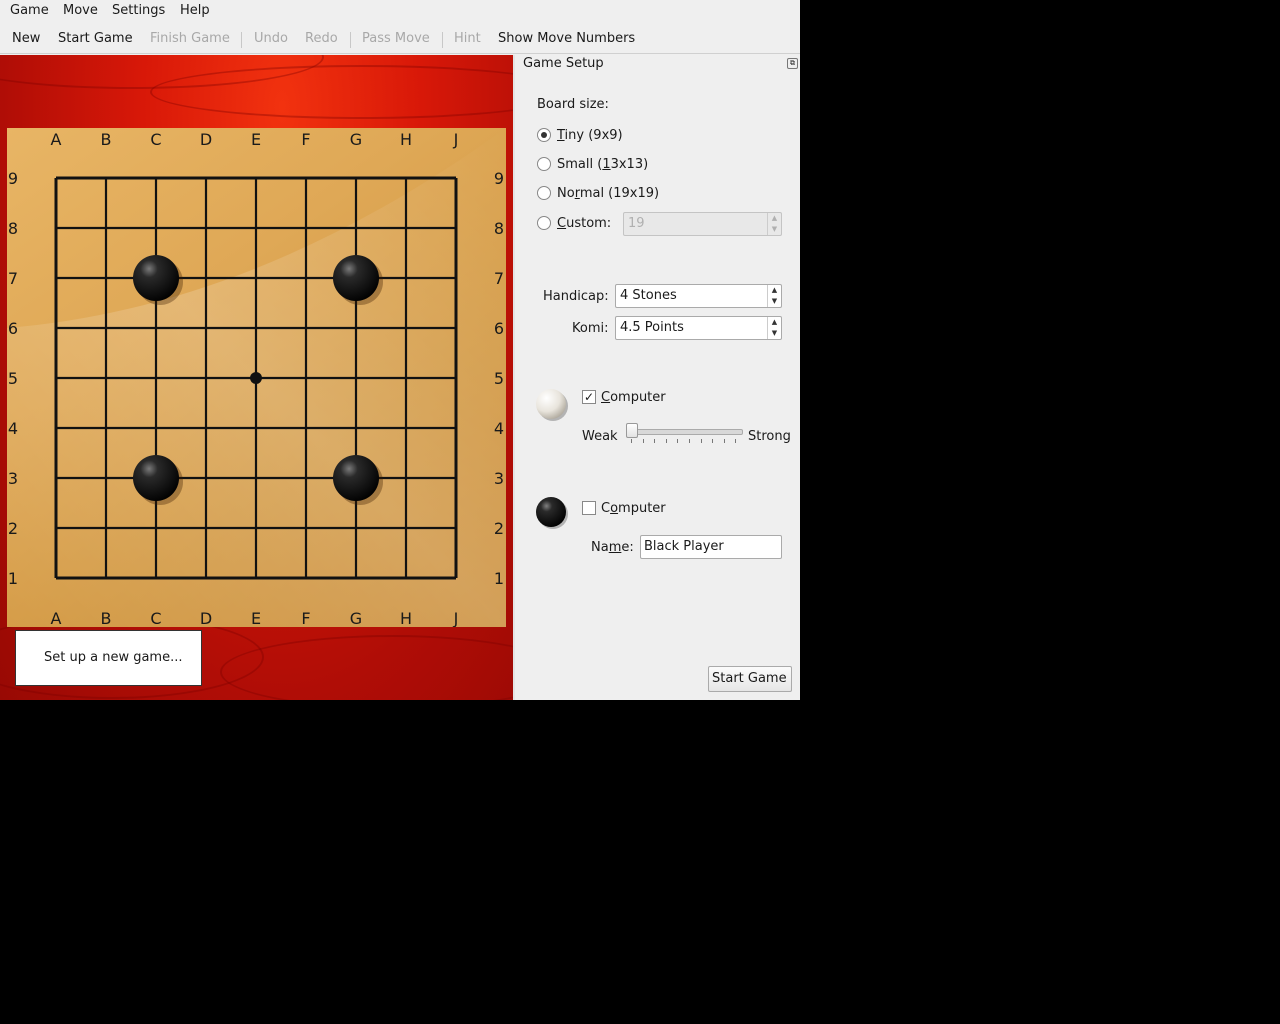  Describe the element at coordinates (95, 38) in the screenshot. I see `start-game-toolbar-button: Start Game` at that location.